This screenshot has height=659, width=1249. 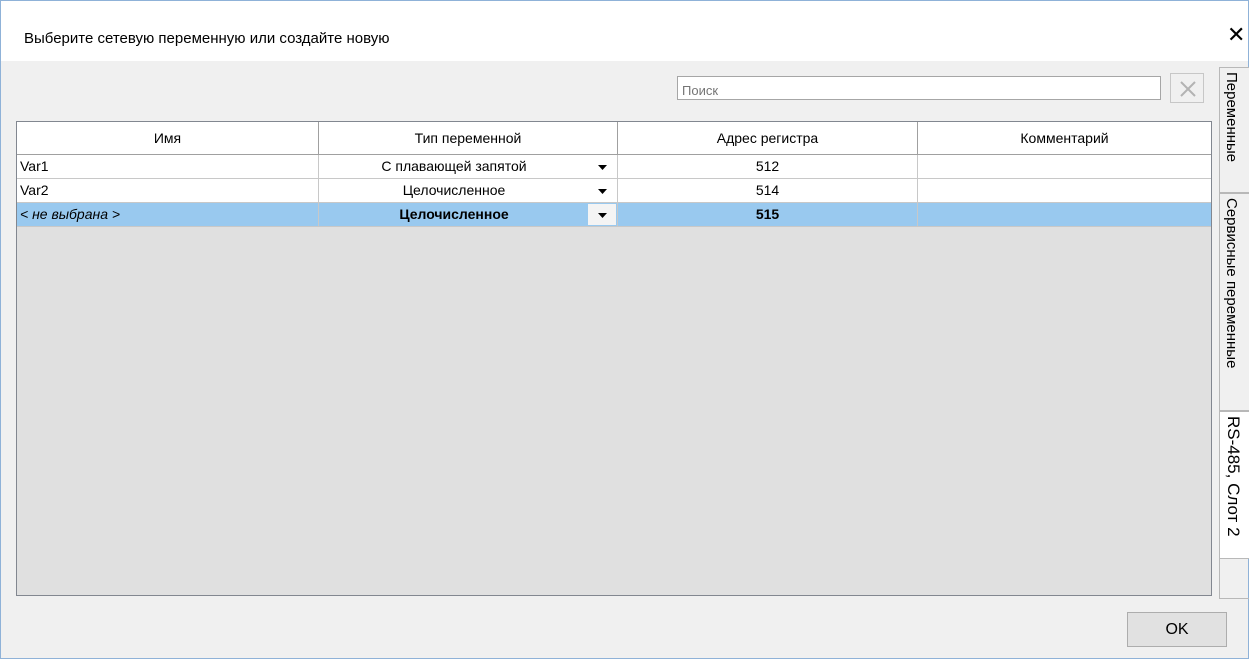 What do you see at coordinates (168, 215) in the screenshot?
I see `cell-name: < не выбрана >` at bounding box center [168, 215].